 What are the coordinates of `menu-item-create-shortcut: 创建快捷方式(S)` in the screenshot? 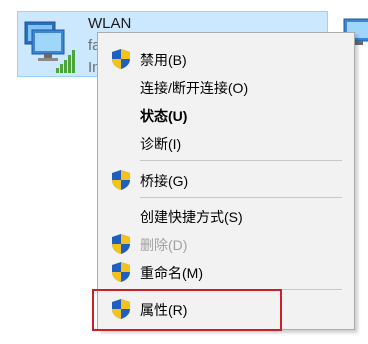 It's located at (226, 216).